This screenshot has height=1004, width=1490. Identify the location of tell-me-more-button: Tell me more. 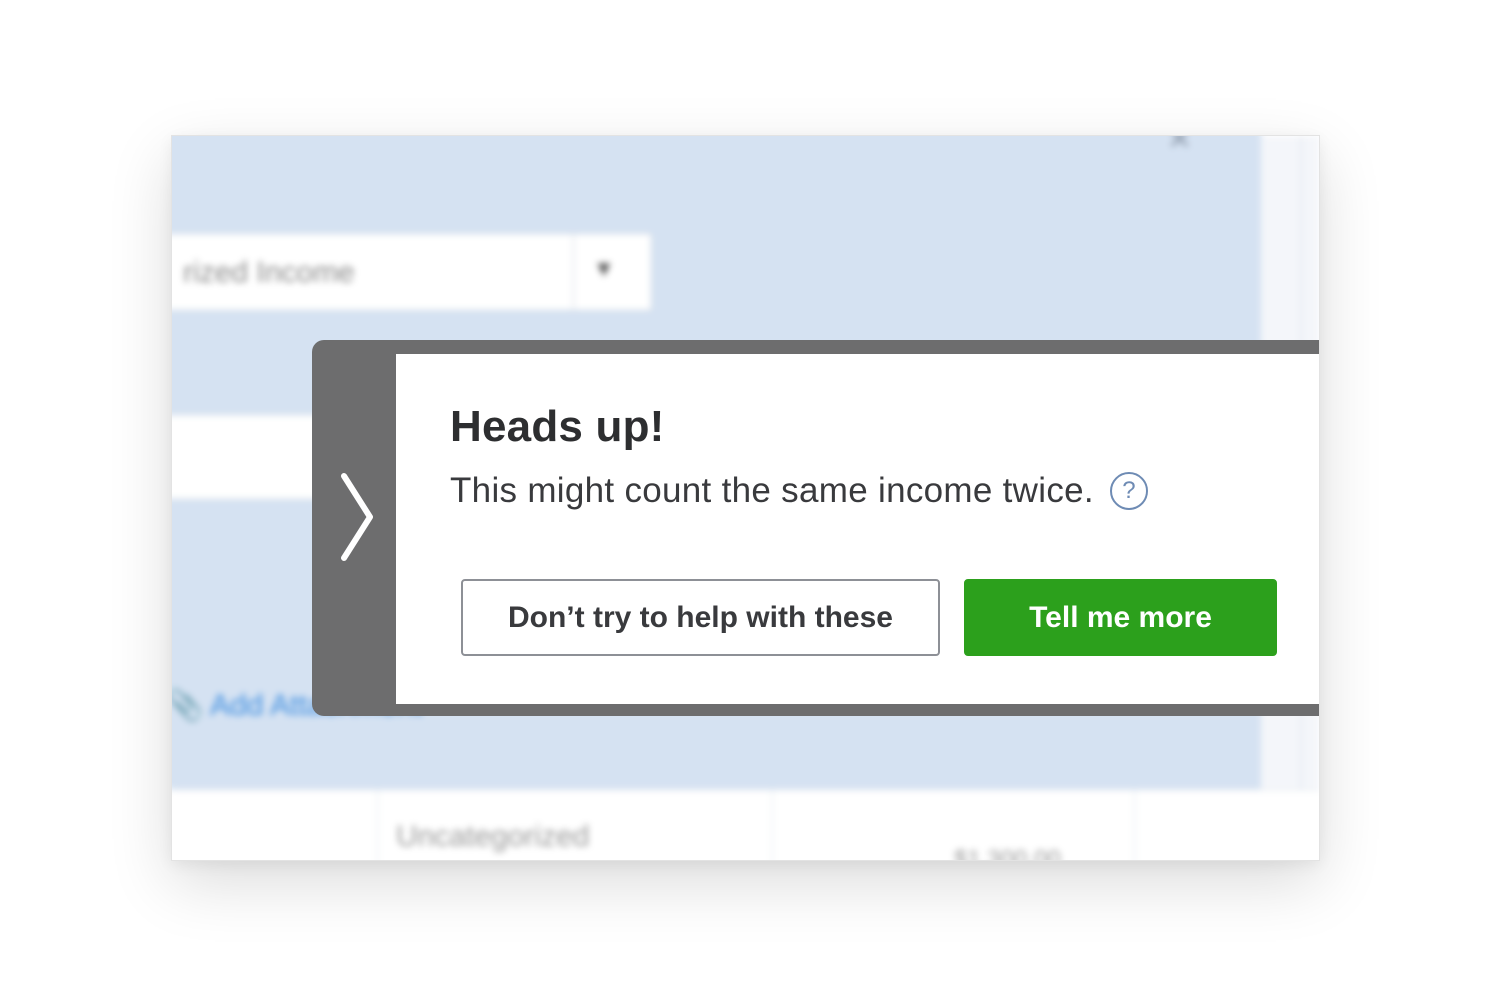
(1120, 617).